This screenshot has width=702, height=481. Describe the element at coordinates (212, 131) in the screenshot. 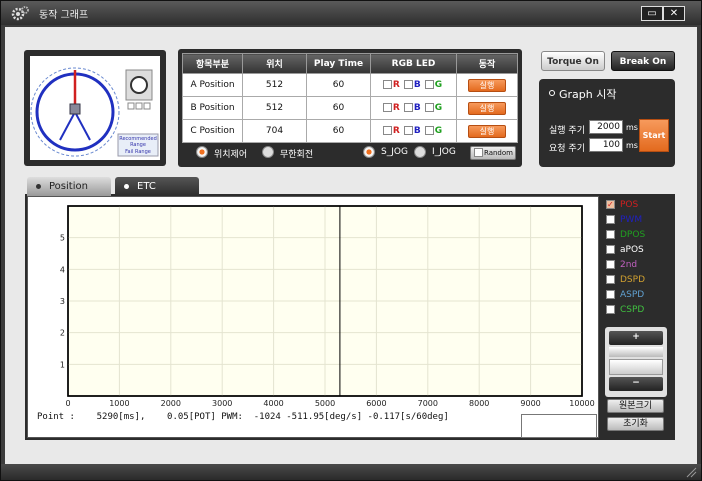

I see `row-name: C Position` at that location.